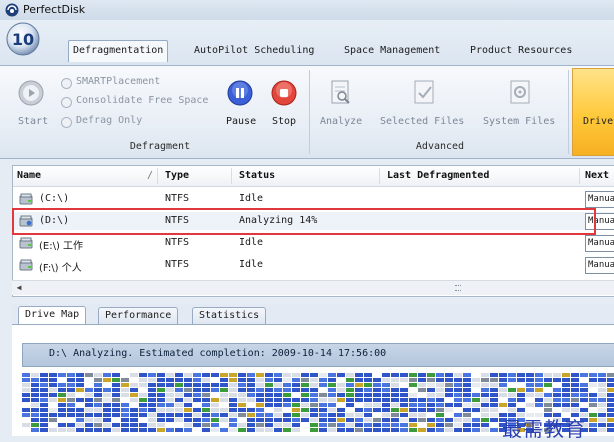  Describe the element at coordinates (241, 121) in the screenshot. I see `pause-button-label: Pause` at that location.